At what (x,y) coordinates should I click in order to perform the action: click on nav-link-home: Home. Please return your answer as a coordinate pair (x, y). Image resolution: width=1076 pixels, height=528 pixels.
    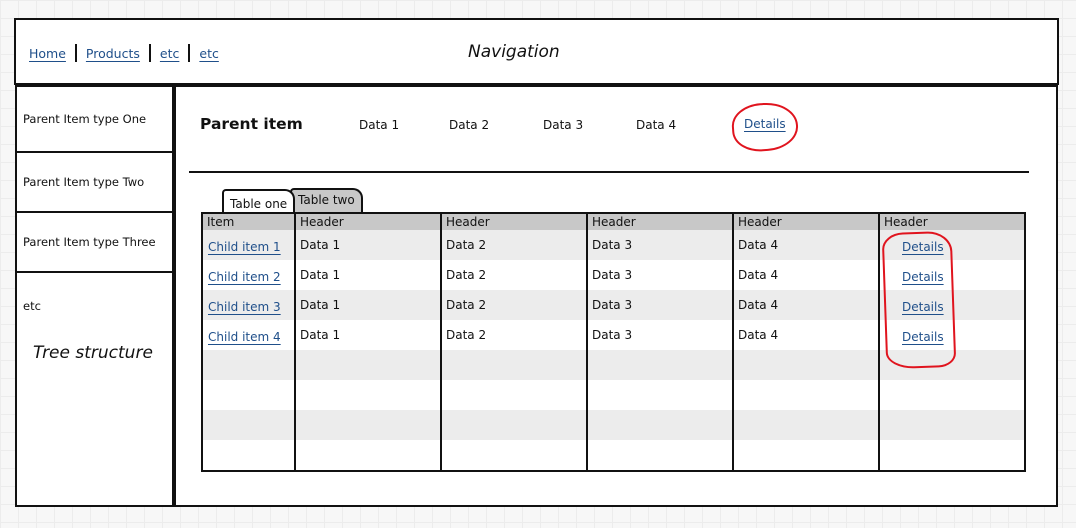
    Looking at the image, I should click on (47, 53).